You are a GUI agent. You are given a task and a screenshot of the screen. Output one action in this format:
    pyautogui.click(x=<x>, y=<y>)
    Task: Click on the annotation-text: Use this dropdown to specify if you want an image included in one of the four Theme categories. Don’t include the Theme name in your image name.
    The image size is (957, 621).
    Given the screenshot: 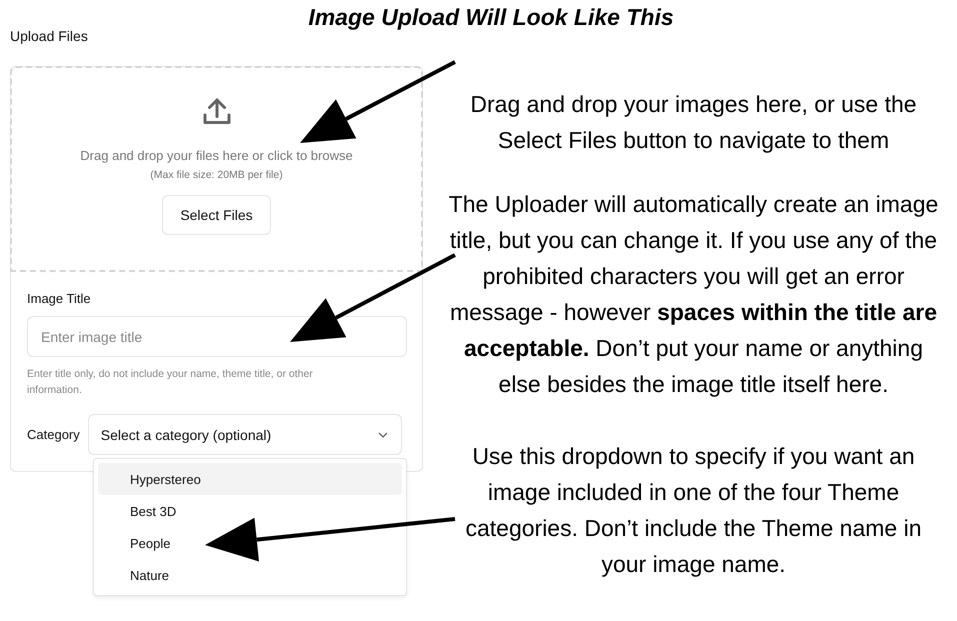 What is the action you would take?
    pyautogui.click(x=693, y=510)
    